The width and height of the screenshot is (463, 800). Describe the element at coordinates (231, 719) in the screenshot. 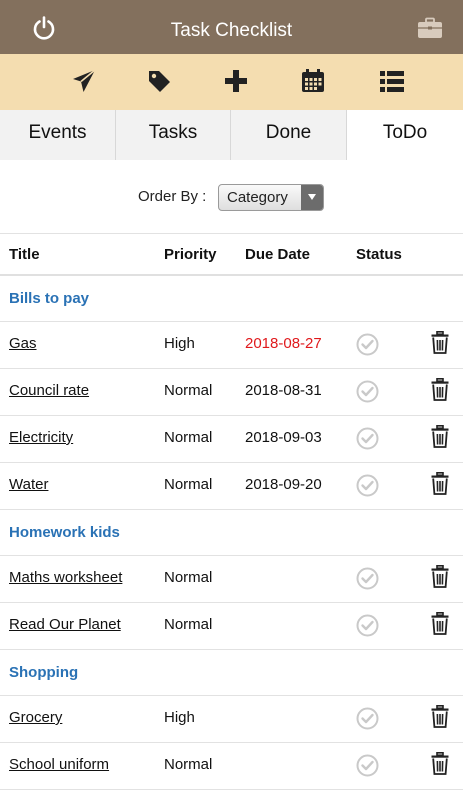

I see `table-row: Grocery High` at that location.